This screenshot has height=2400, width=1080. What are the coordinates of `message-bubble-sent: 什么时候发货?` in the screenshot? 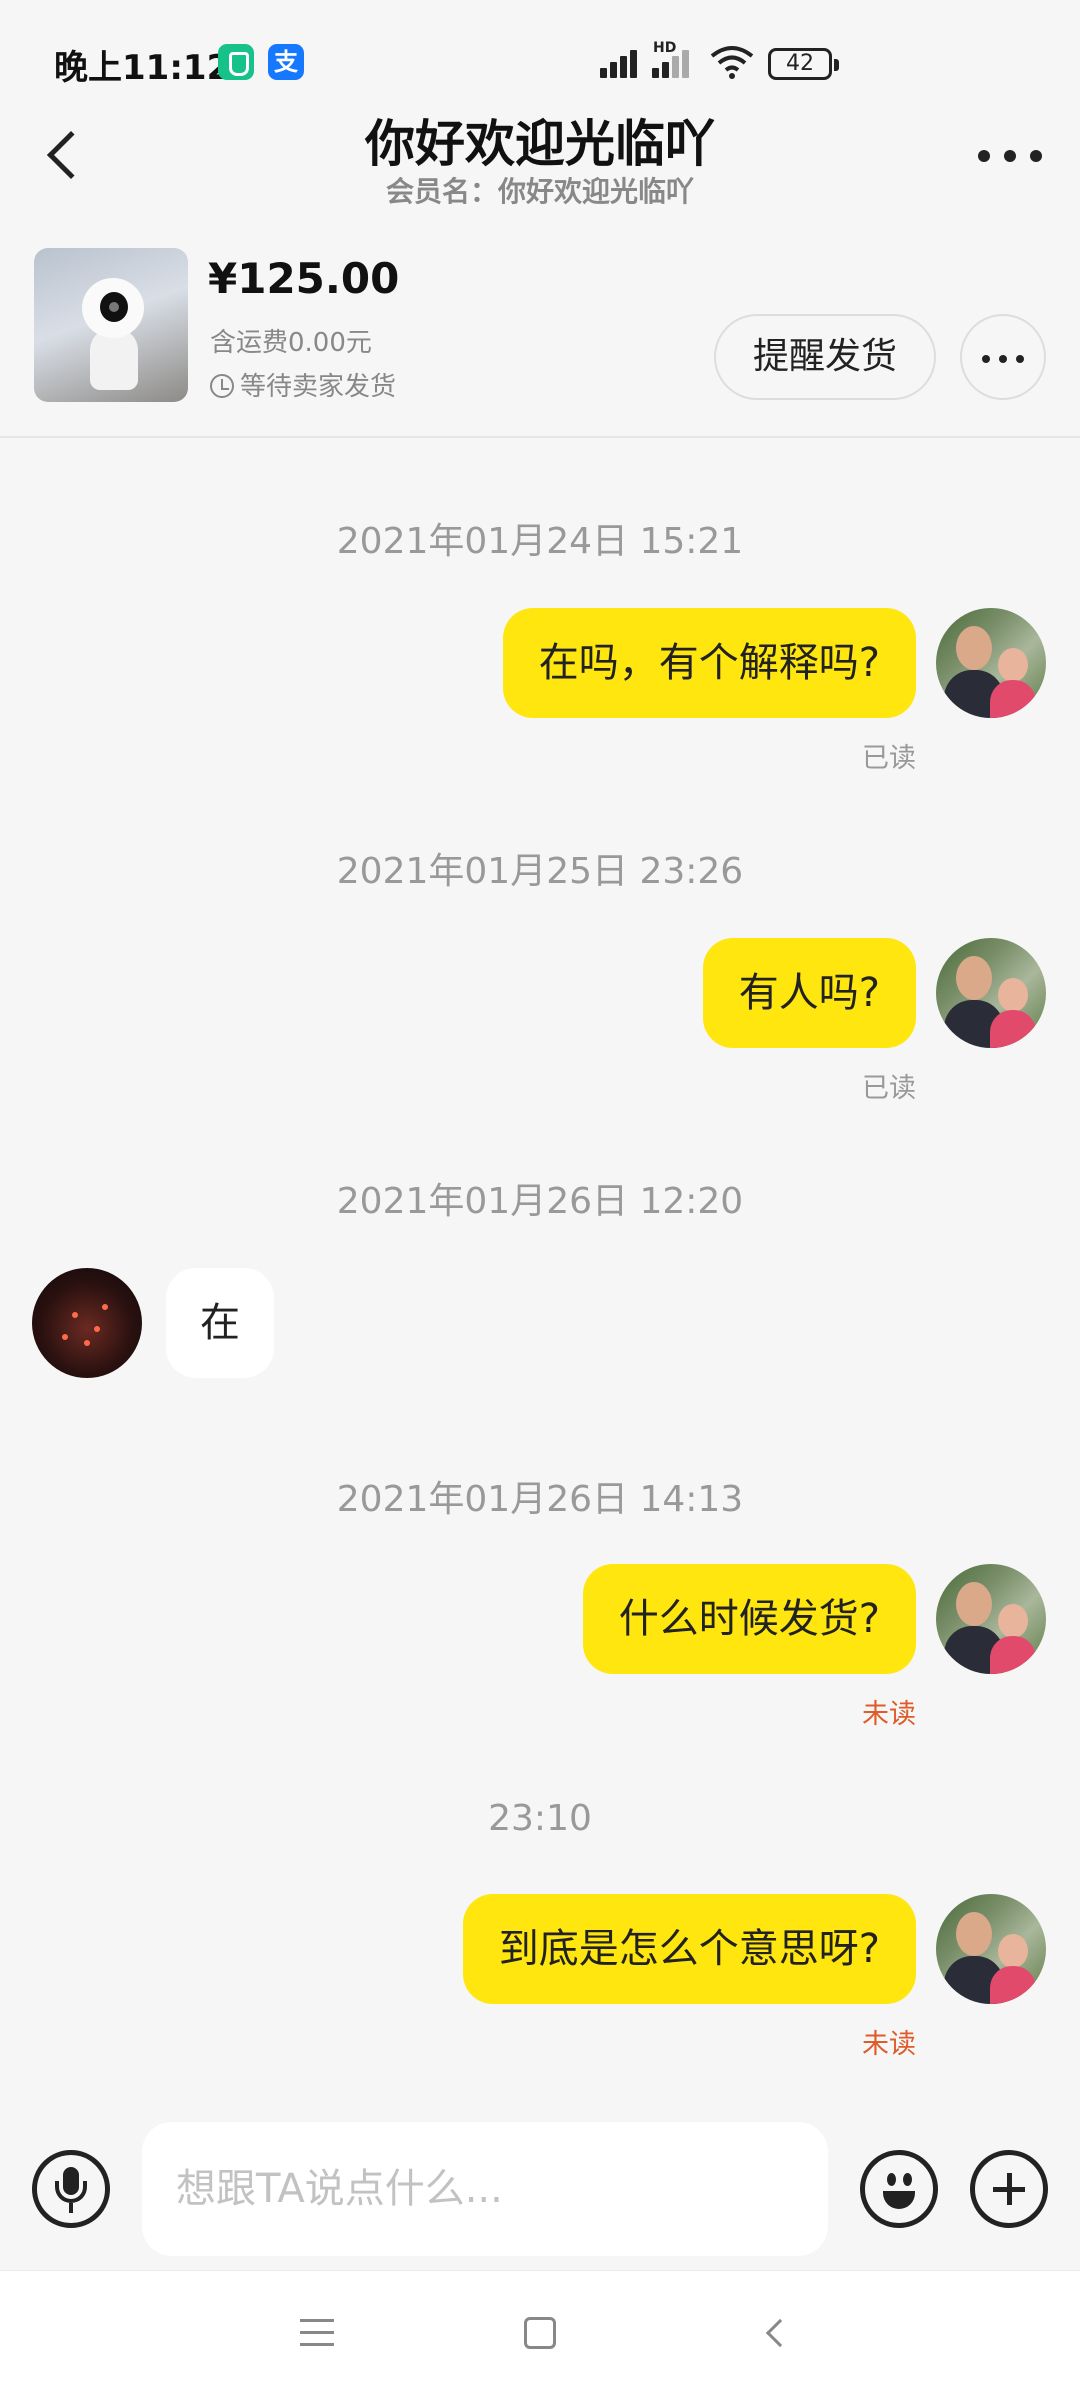 It's located at (749, 1619).